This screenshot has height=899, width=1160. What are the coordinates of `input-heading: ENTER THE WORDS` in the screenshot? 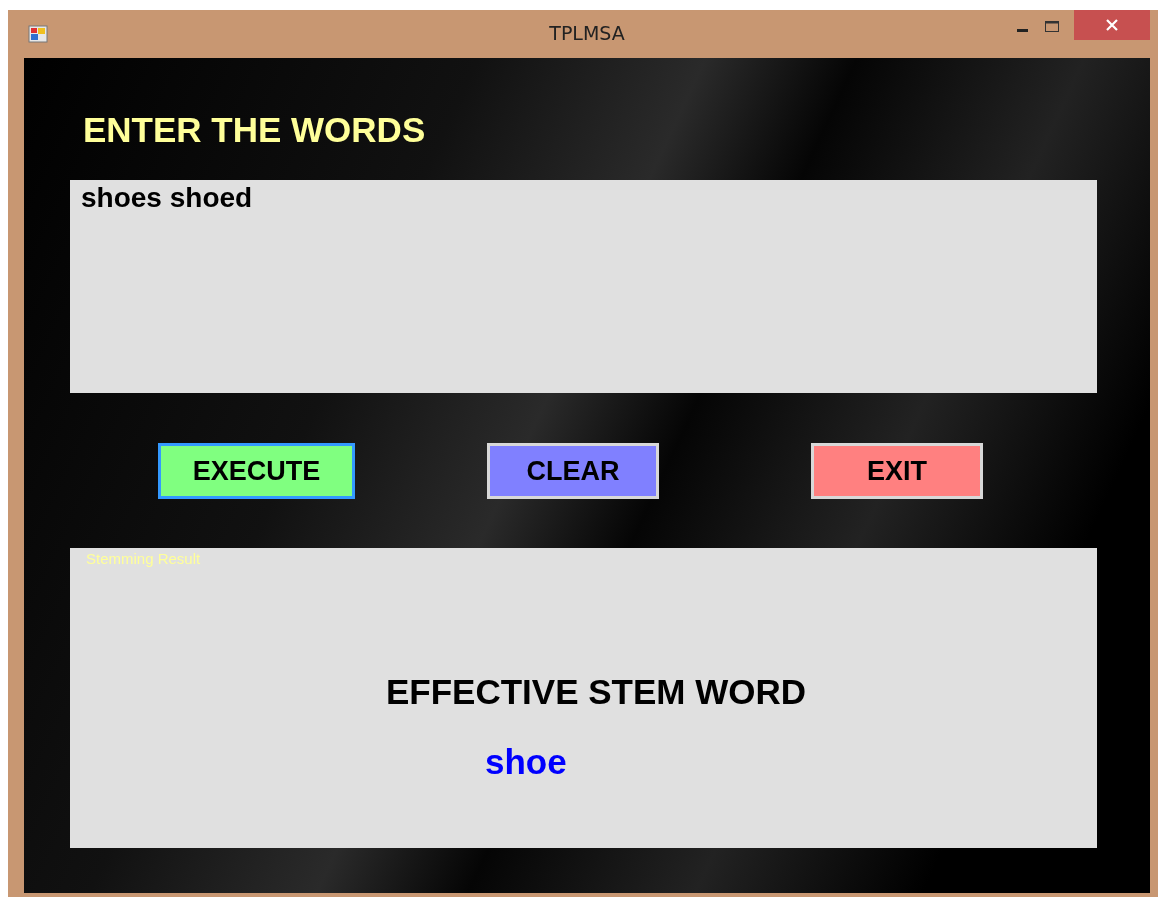 It's located at (255, 130).